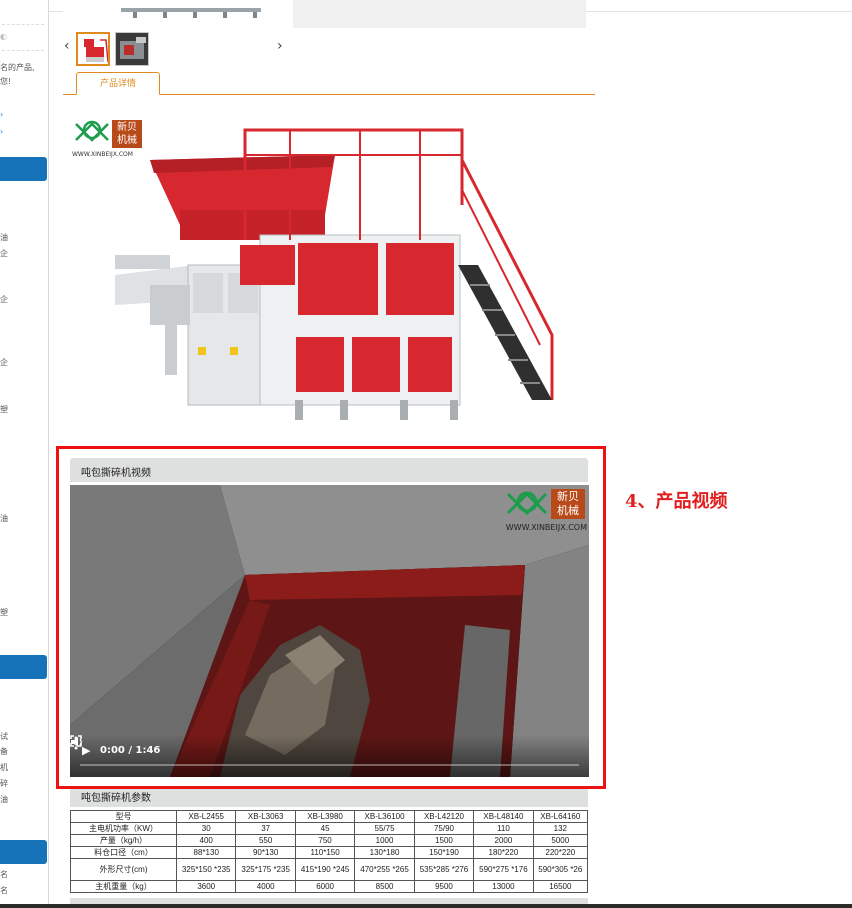 The height and width of the screenshot is (908, 852). Describe the element at coordinates (325, 852) in the screenshot. I see `table-cell: 110*150` at that location.